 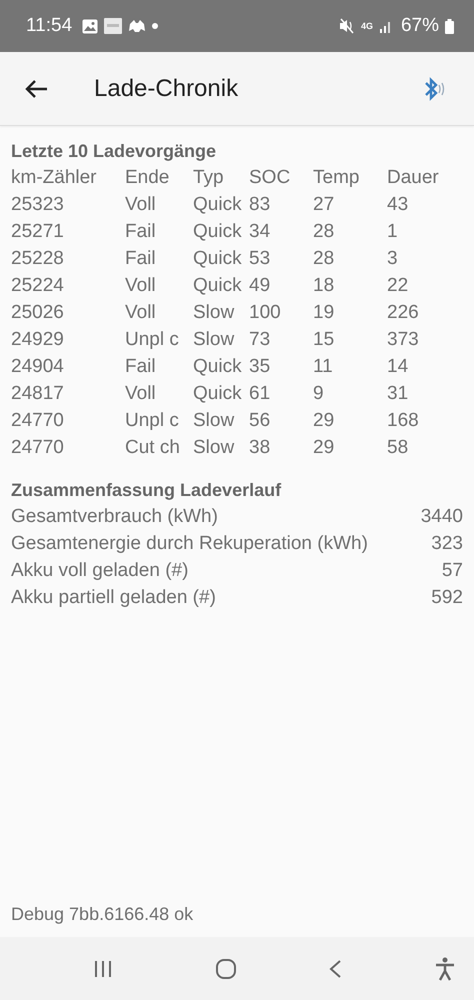 I want to click on table-cell-text: 3, so click(x=393, y=259).